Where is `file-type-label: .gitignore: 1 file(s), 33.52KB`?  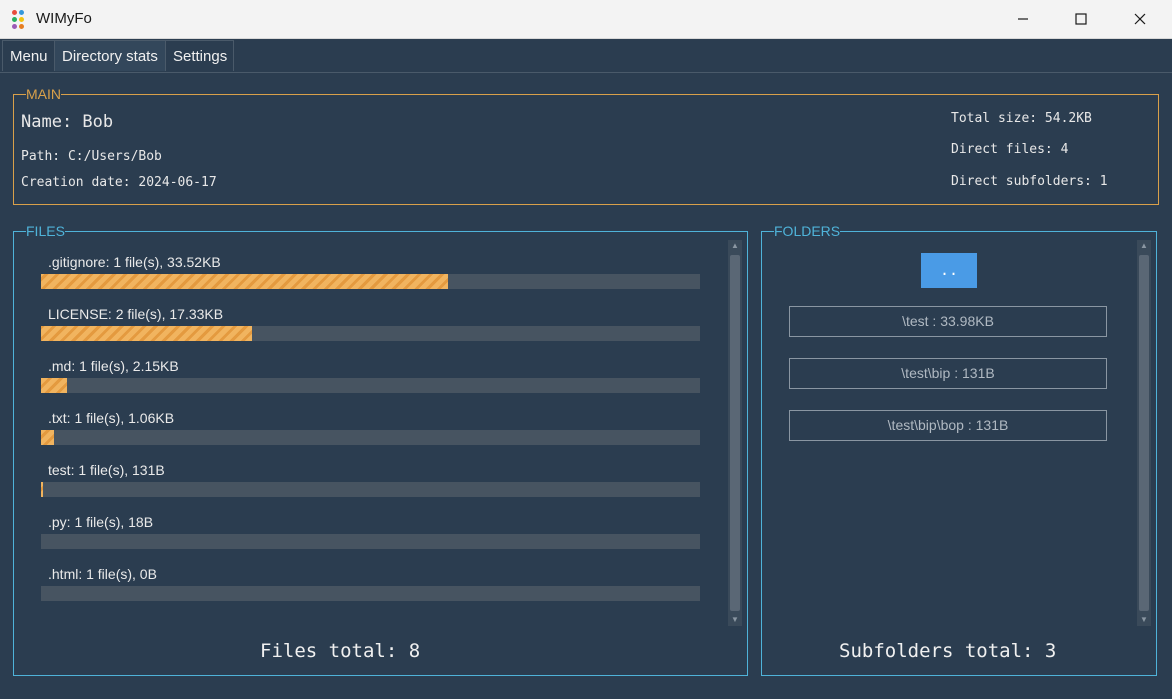
file-type-label: .gitignore: 1 file(s), 33.52KB is located at coordinates (134, 262).